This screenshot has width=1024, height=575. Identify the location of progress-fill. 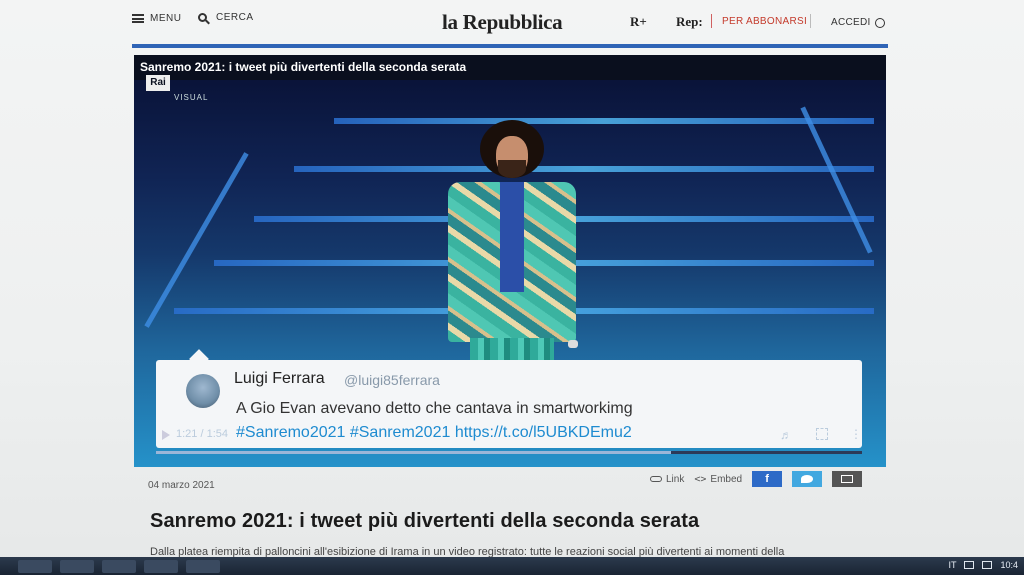
(414, 452).